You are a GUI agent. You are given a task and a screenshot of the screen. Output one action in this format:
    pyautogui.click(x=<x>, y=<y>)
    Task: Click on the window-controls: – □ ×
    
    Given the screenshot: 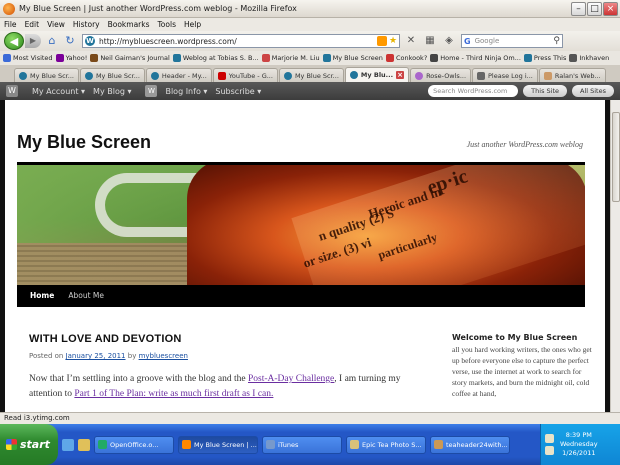 What is the action you would take?
    pyautogui.click(x=594, y=9)
    